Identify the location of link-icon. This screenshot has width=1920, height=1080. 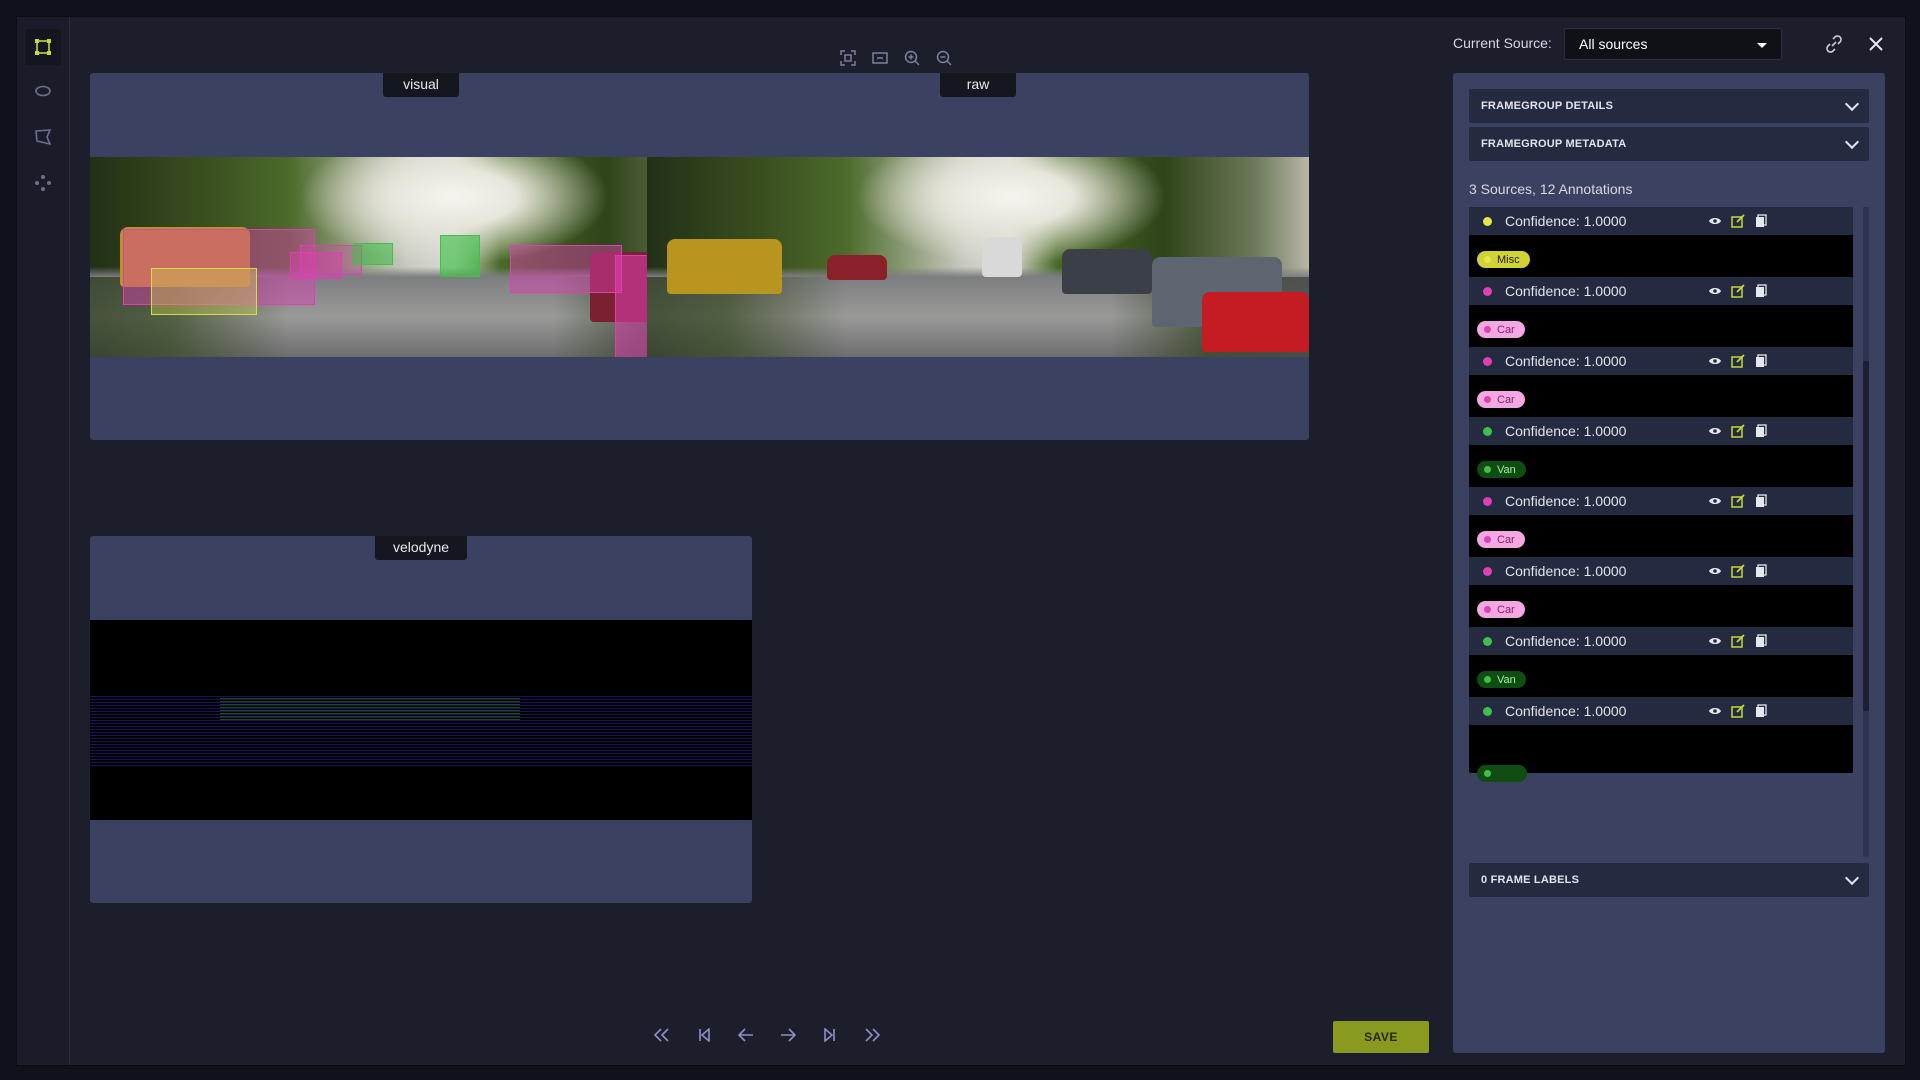
(1834, 44).